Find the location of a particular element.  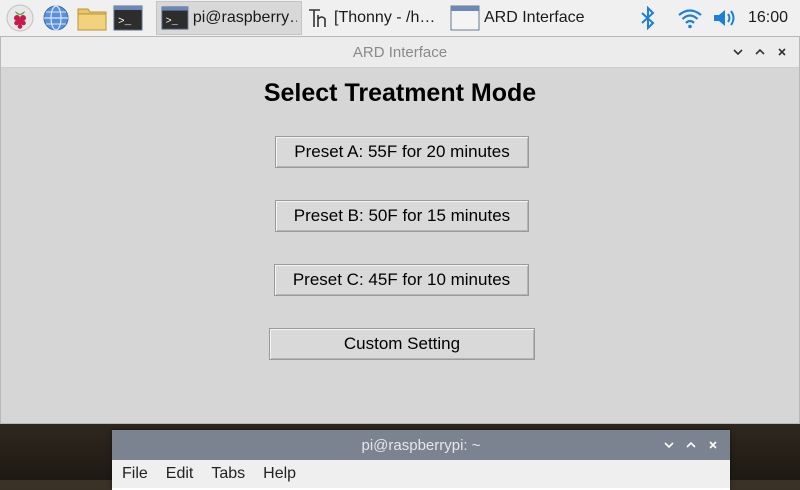

raspberry-pi-icon is located at coordinates (20, 18).